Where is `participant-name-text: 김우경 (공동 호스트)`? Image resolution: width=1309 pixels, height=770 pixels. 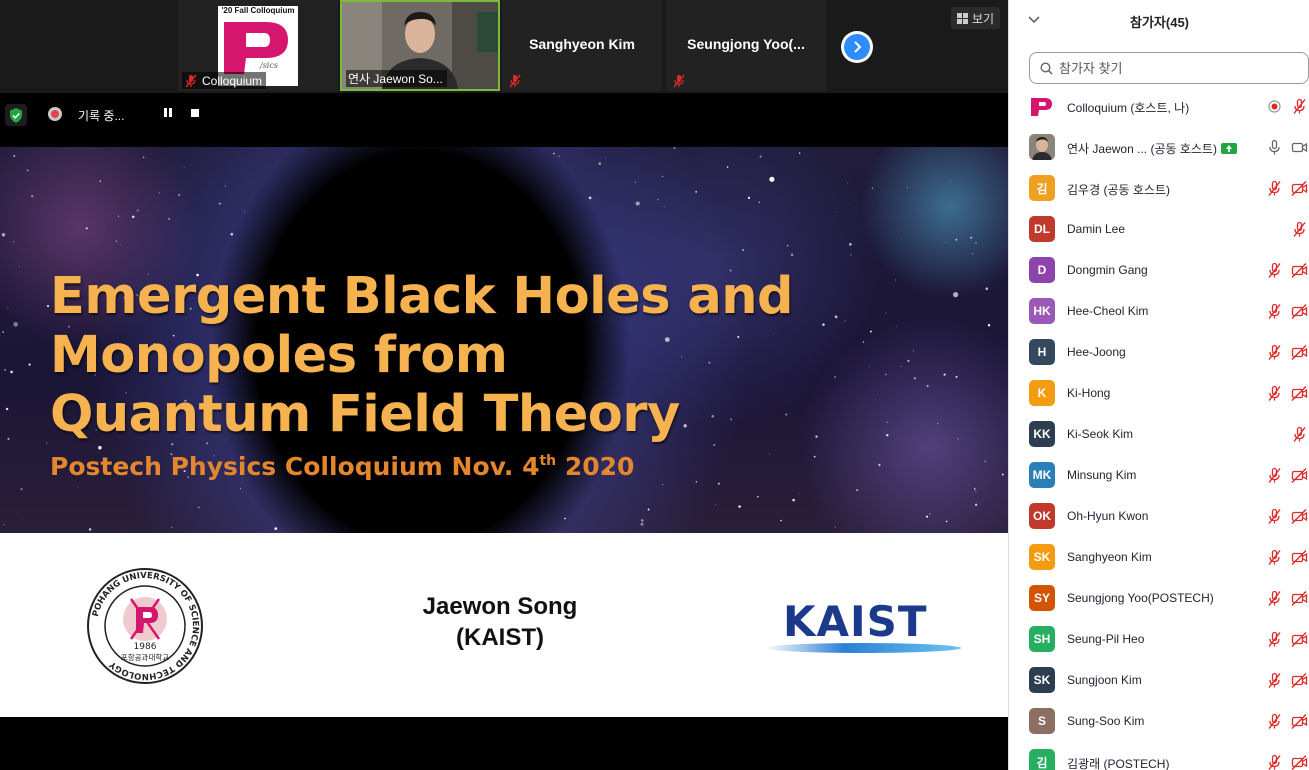
participant-name-text: 김우경 (공동 호스트) is located at coordinates (1118, 190).